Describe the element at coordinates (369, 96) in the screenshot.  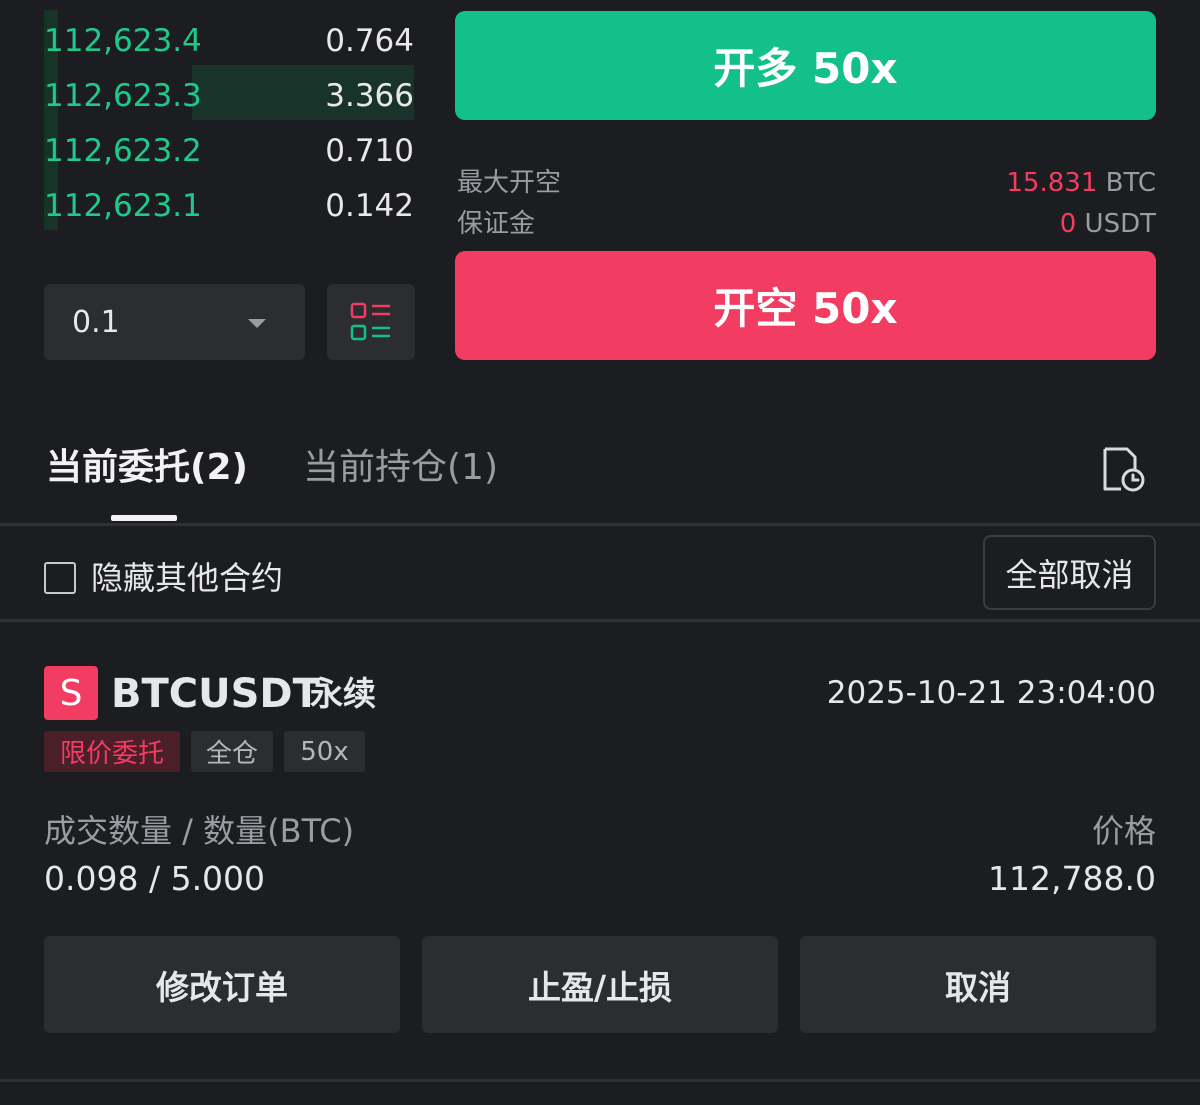
I see `bid-quantity: 3.366` at that location.